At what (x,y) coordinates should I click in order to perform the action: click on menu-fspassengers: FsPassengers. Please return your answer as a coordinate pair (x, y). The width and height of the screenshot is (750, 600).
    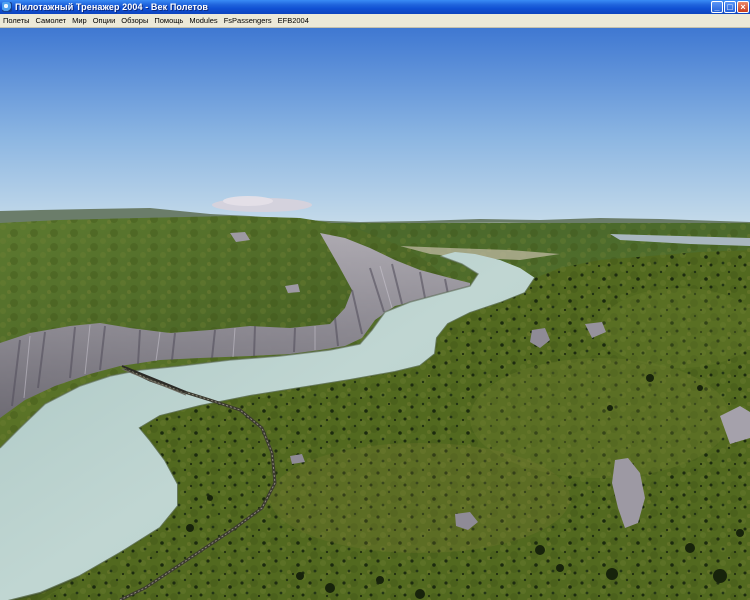
    Looking at the image, I should click on (248, 20).